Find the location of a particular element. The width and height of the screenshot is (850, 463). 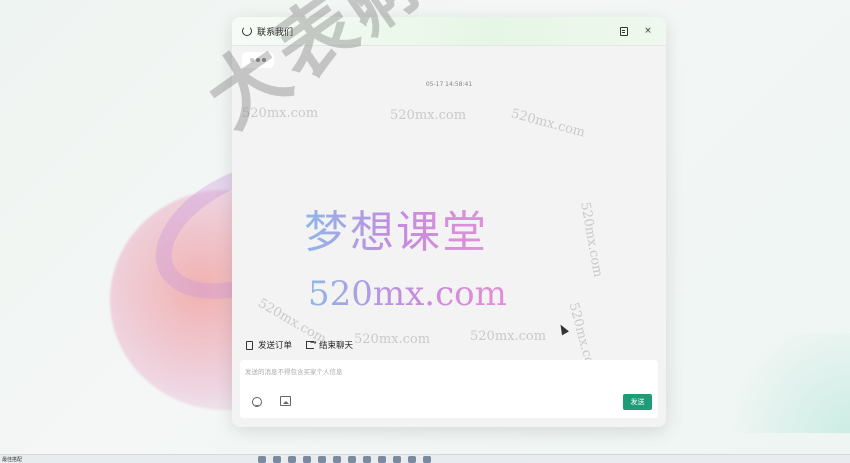

taskbar-icons is located at coordinates (344, 459).